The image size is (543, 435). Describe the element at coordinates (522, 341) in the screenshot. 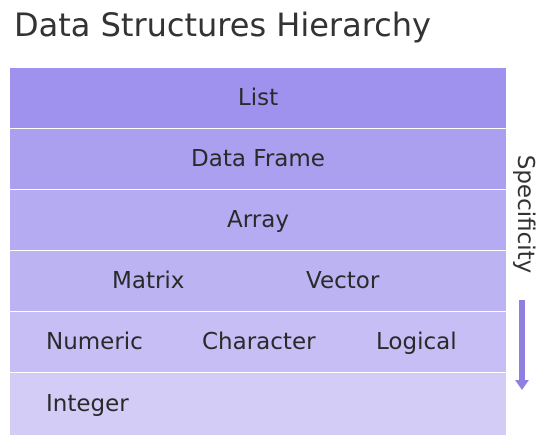

I see `specificity-arrow-shaft` at that location.